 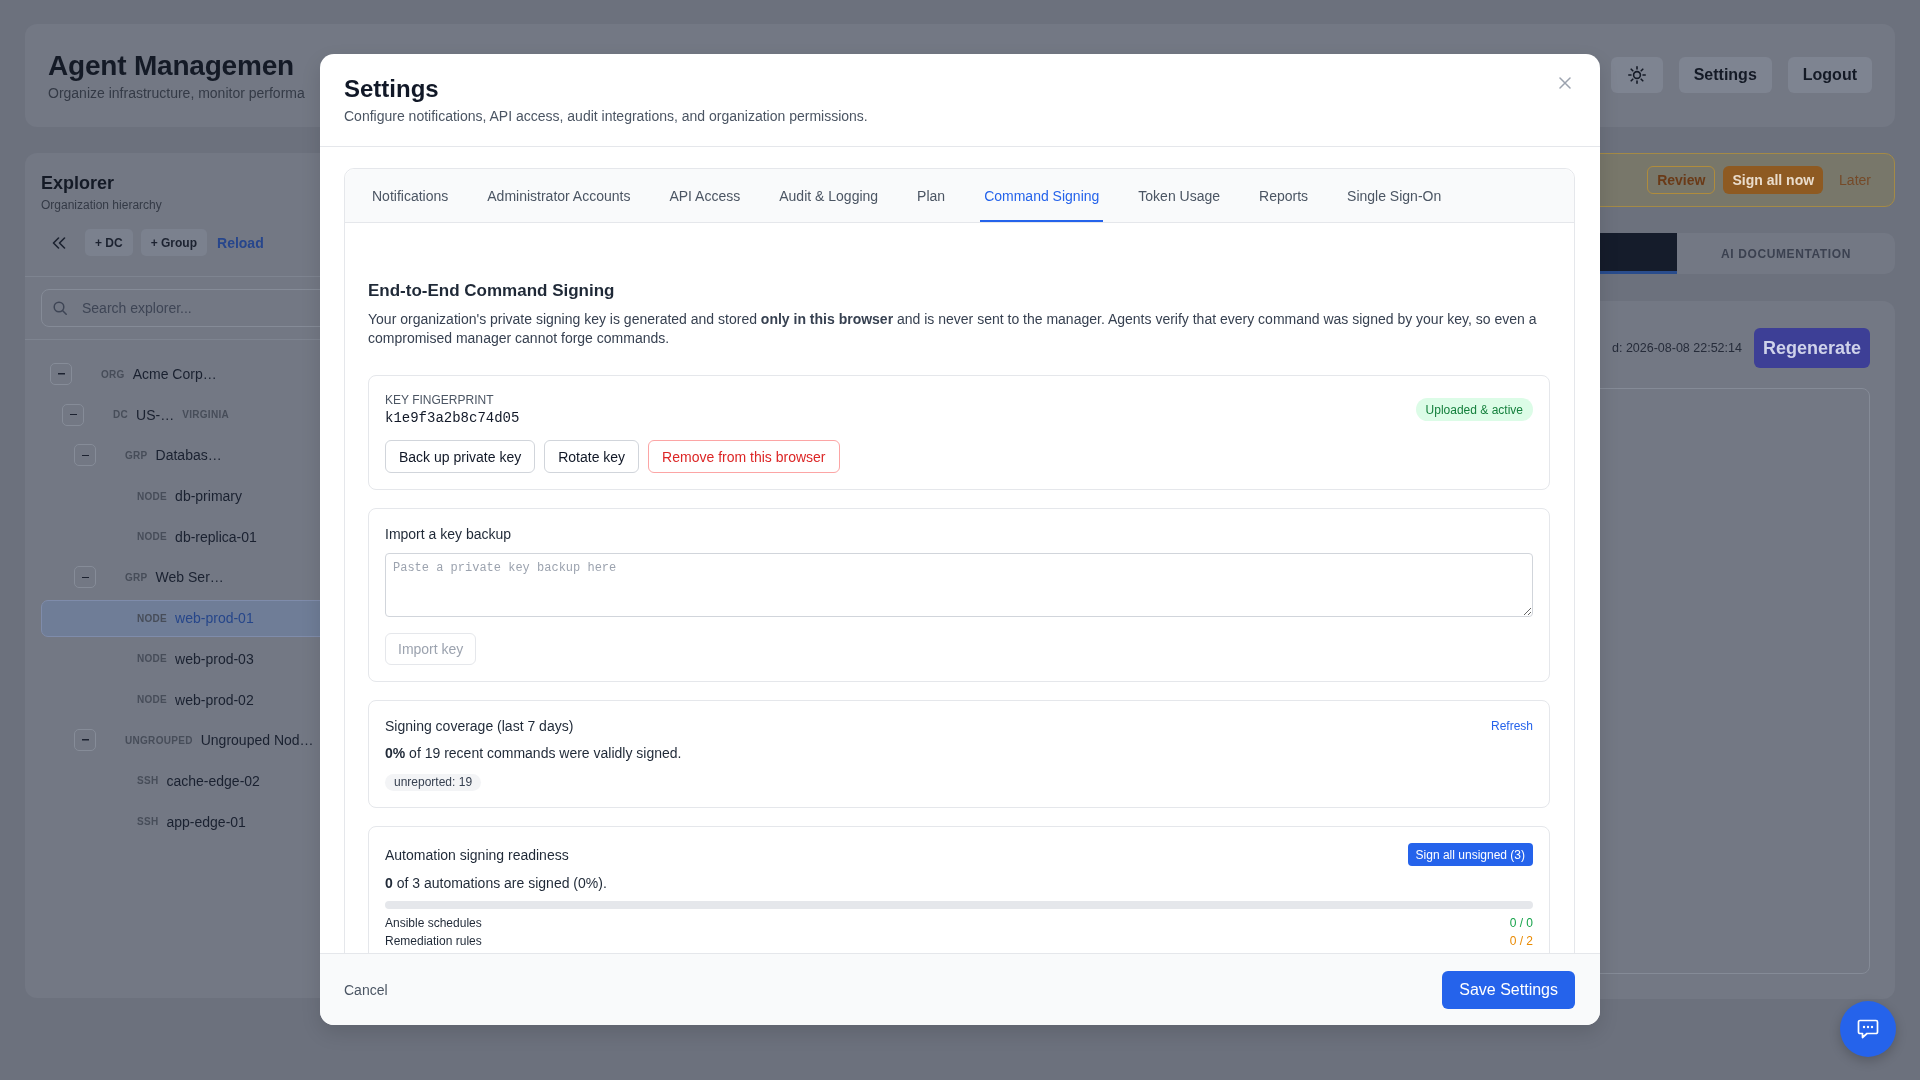 What do you see at coordinates (1470, 854) in the screenshot?
I see `sign-all-button: Sign all unsigned (3)` at bounding box center [1470, 854].